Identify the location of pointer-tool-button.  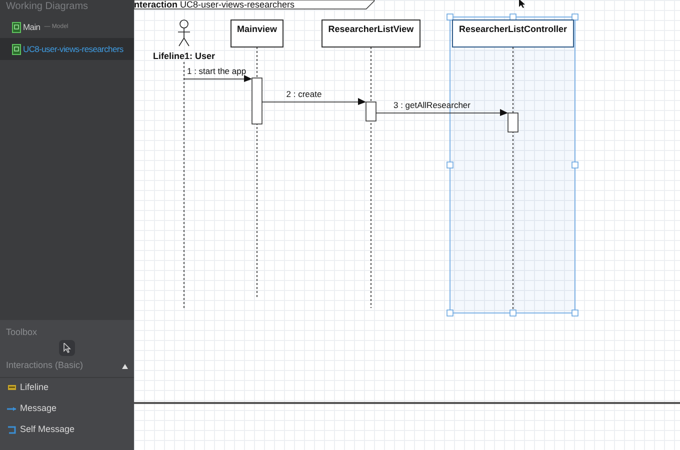
(67, 348).